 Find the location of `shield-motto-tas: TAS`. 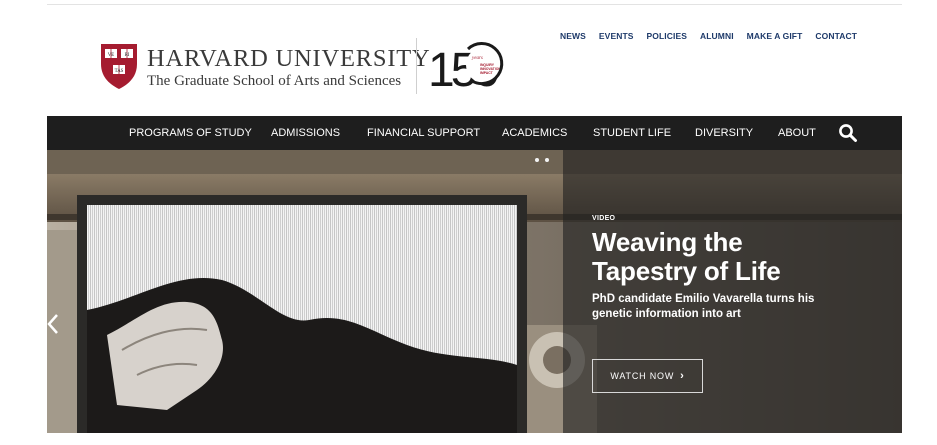

shield-motto-tas: TAS is located at coordinates (119, 71).